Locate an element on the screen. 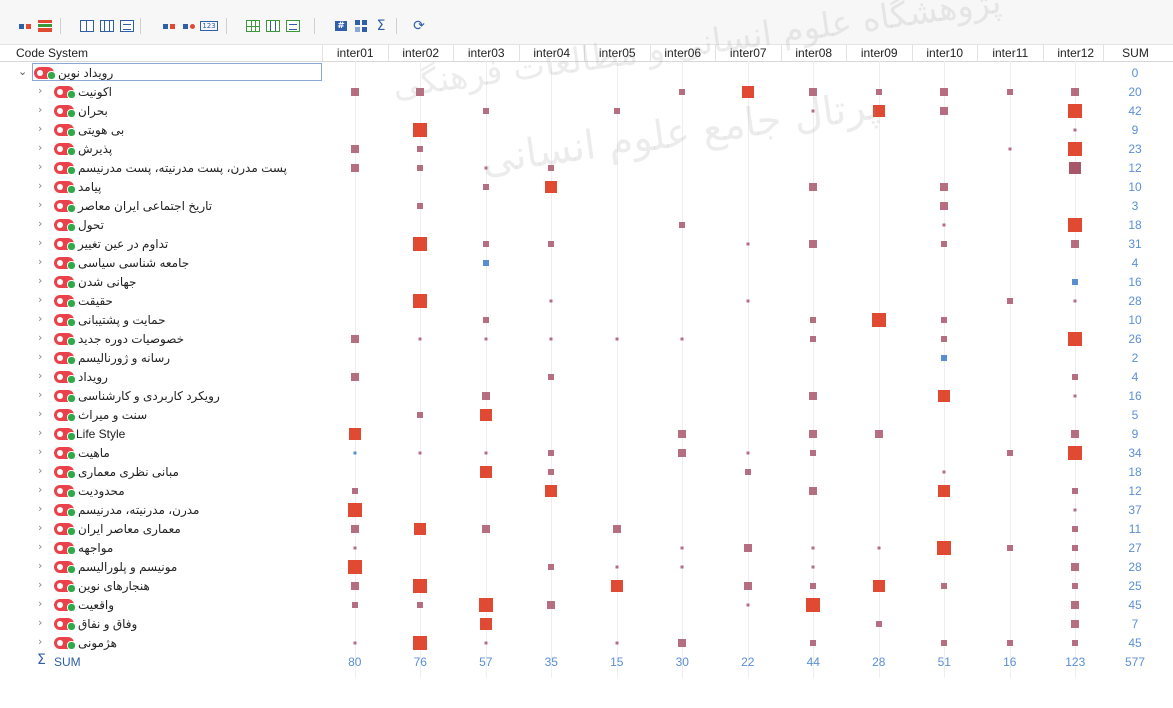 The height and width of the screenshot is (708, 1173). code-row: › واقعیت 45 is located at coordinates (586, 604).